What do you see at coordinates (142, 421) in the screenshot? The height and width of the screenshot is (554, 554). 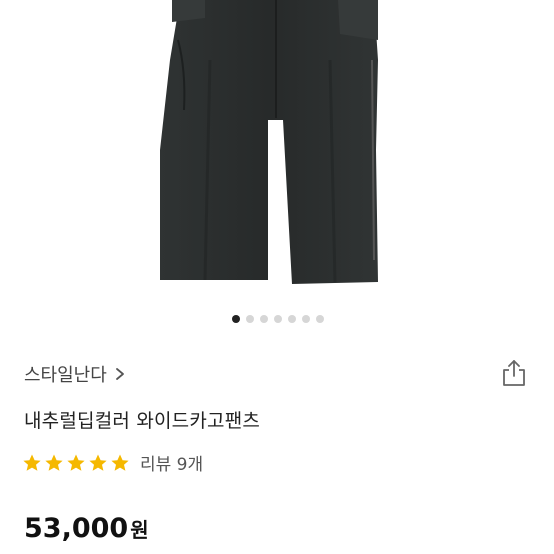 I see `product-title: 내추럴딥컬러 와이드카고팬츠` at bounding box center [142, 421].